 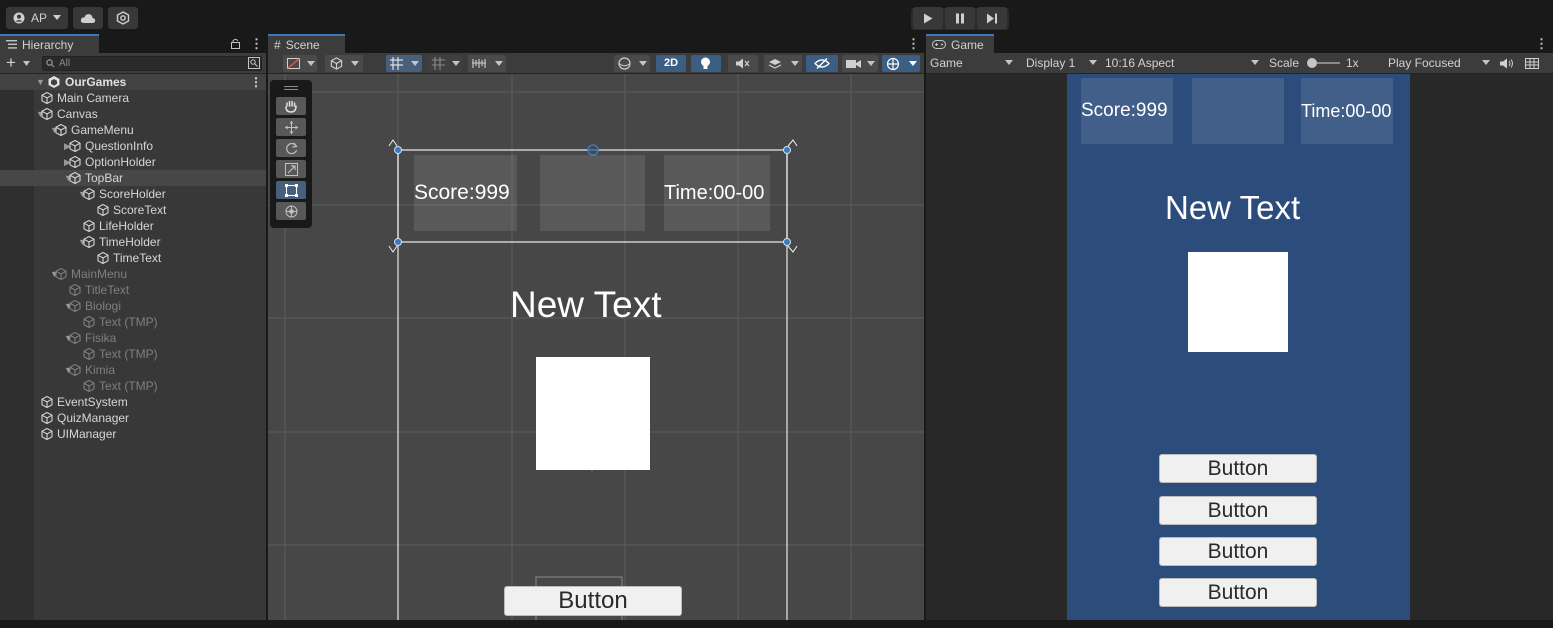 What do you see at coordinates (992, 18) in the screenshot?
I see `step-button` at bounding box center [992, 18].